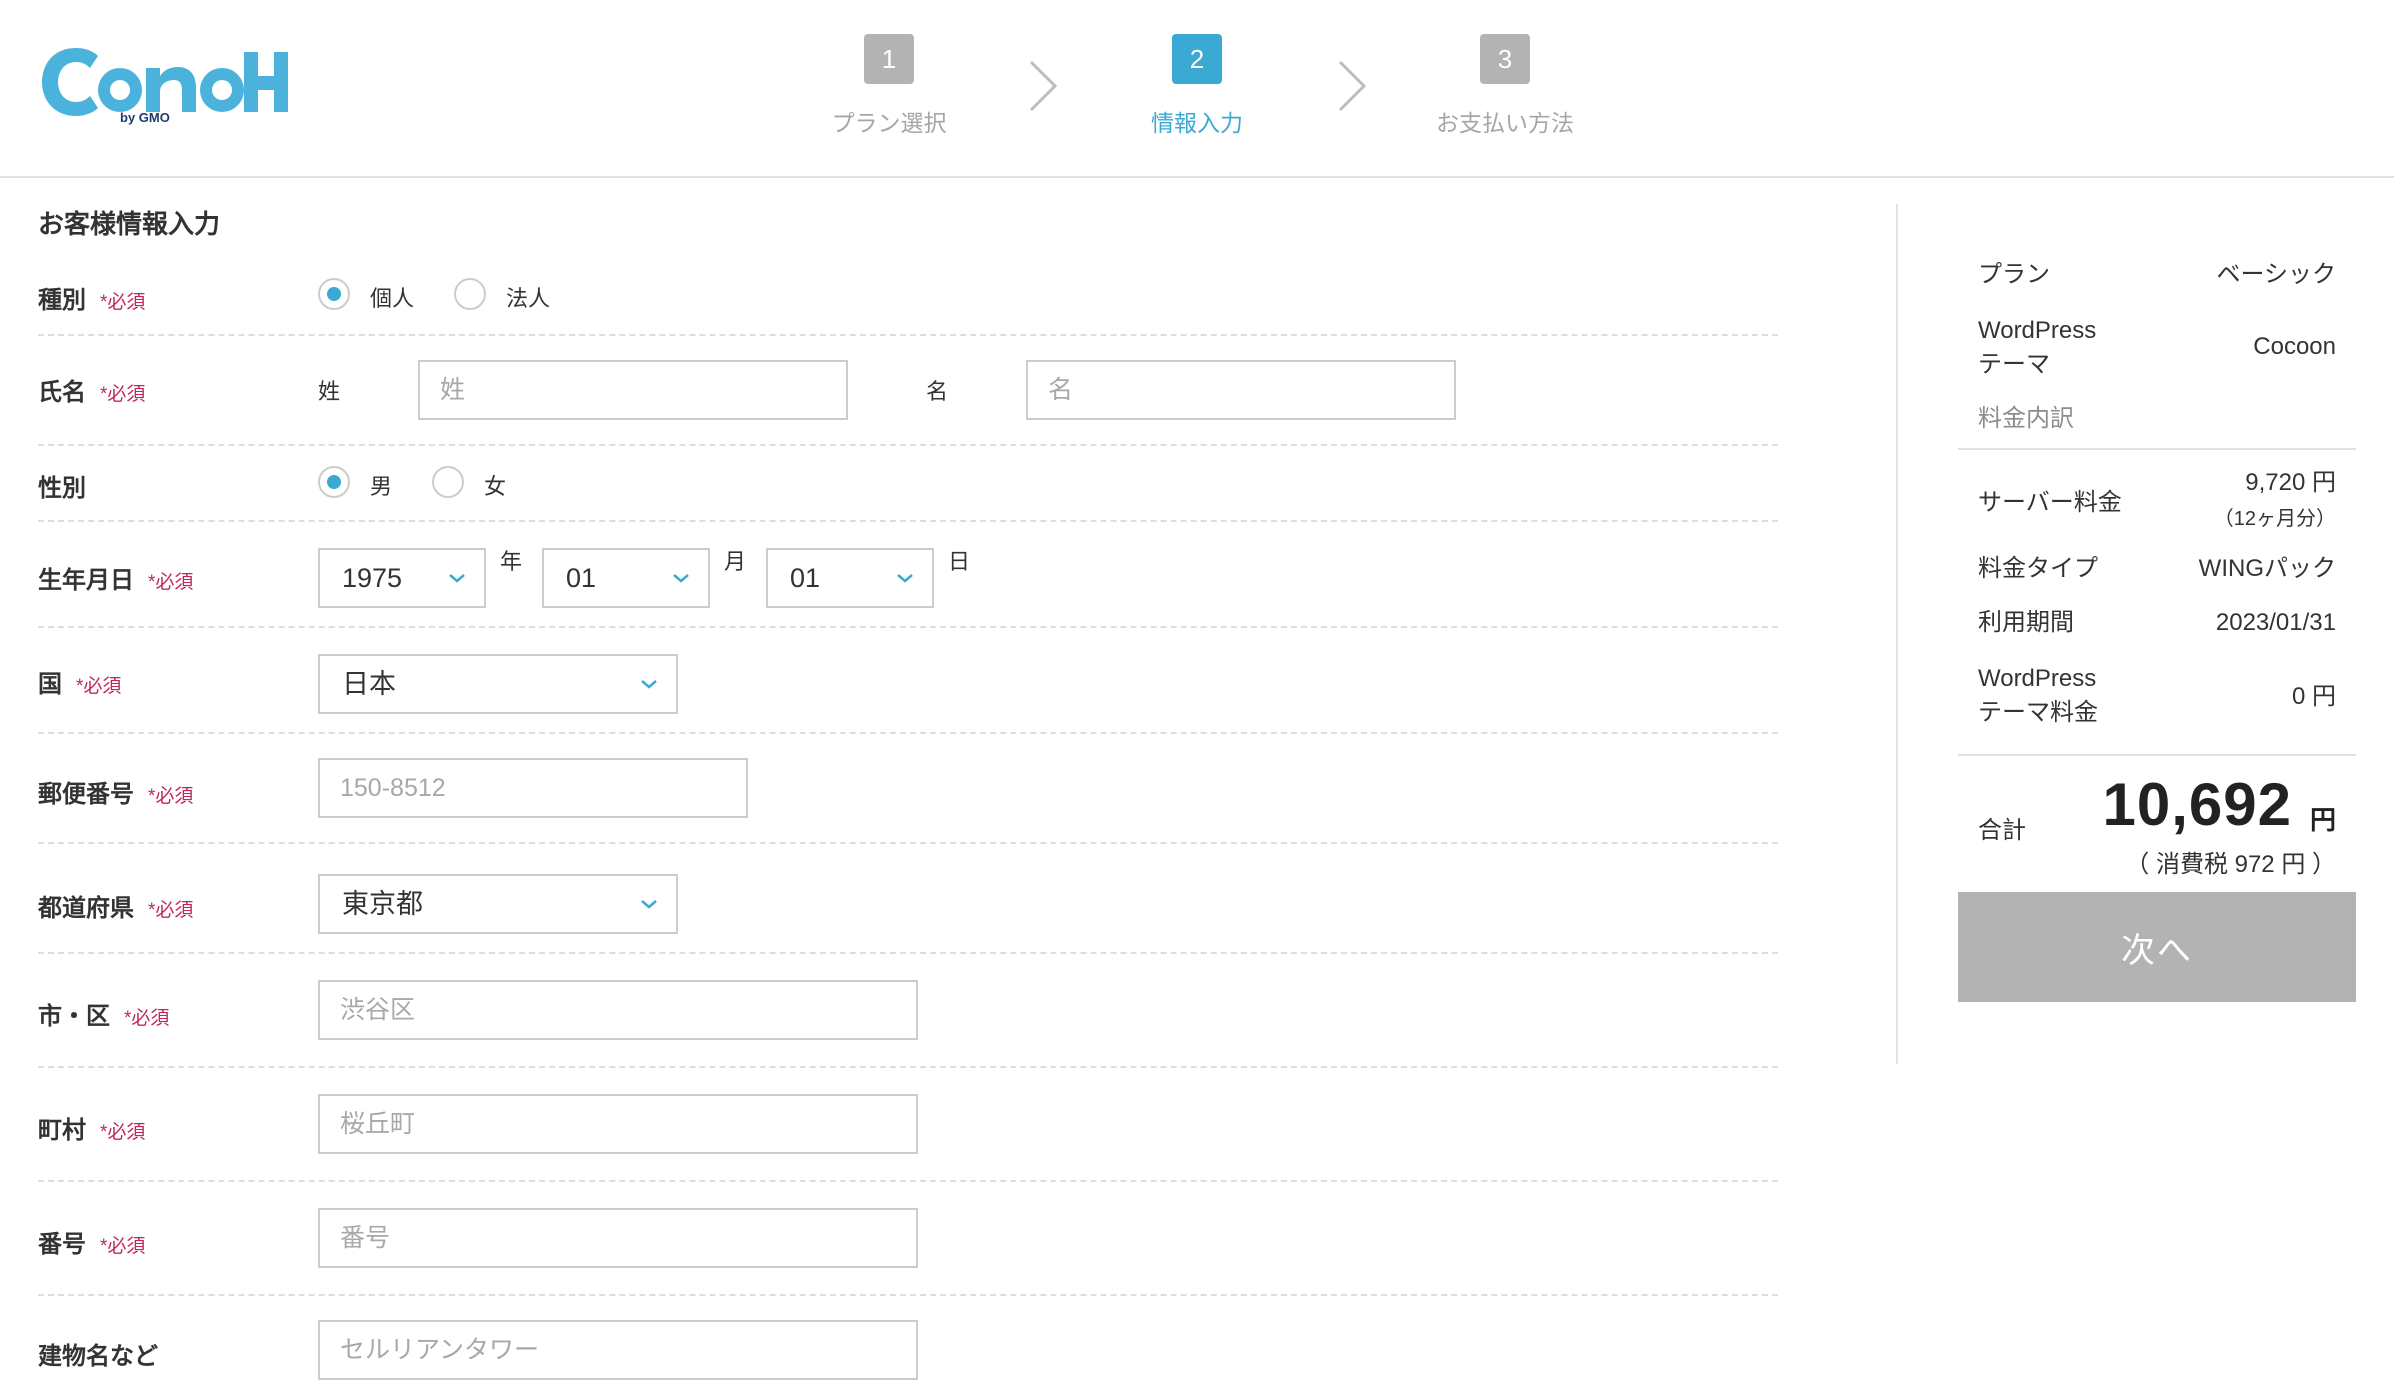 This screenshot has height=1396, width=2394. I want to click on postal-code-input, so click(533, 788).